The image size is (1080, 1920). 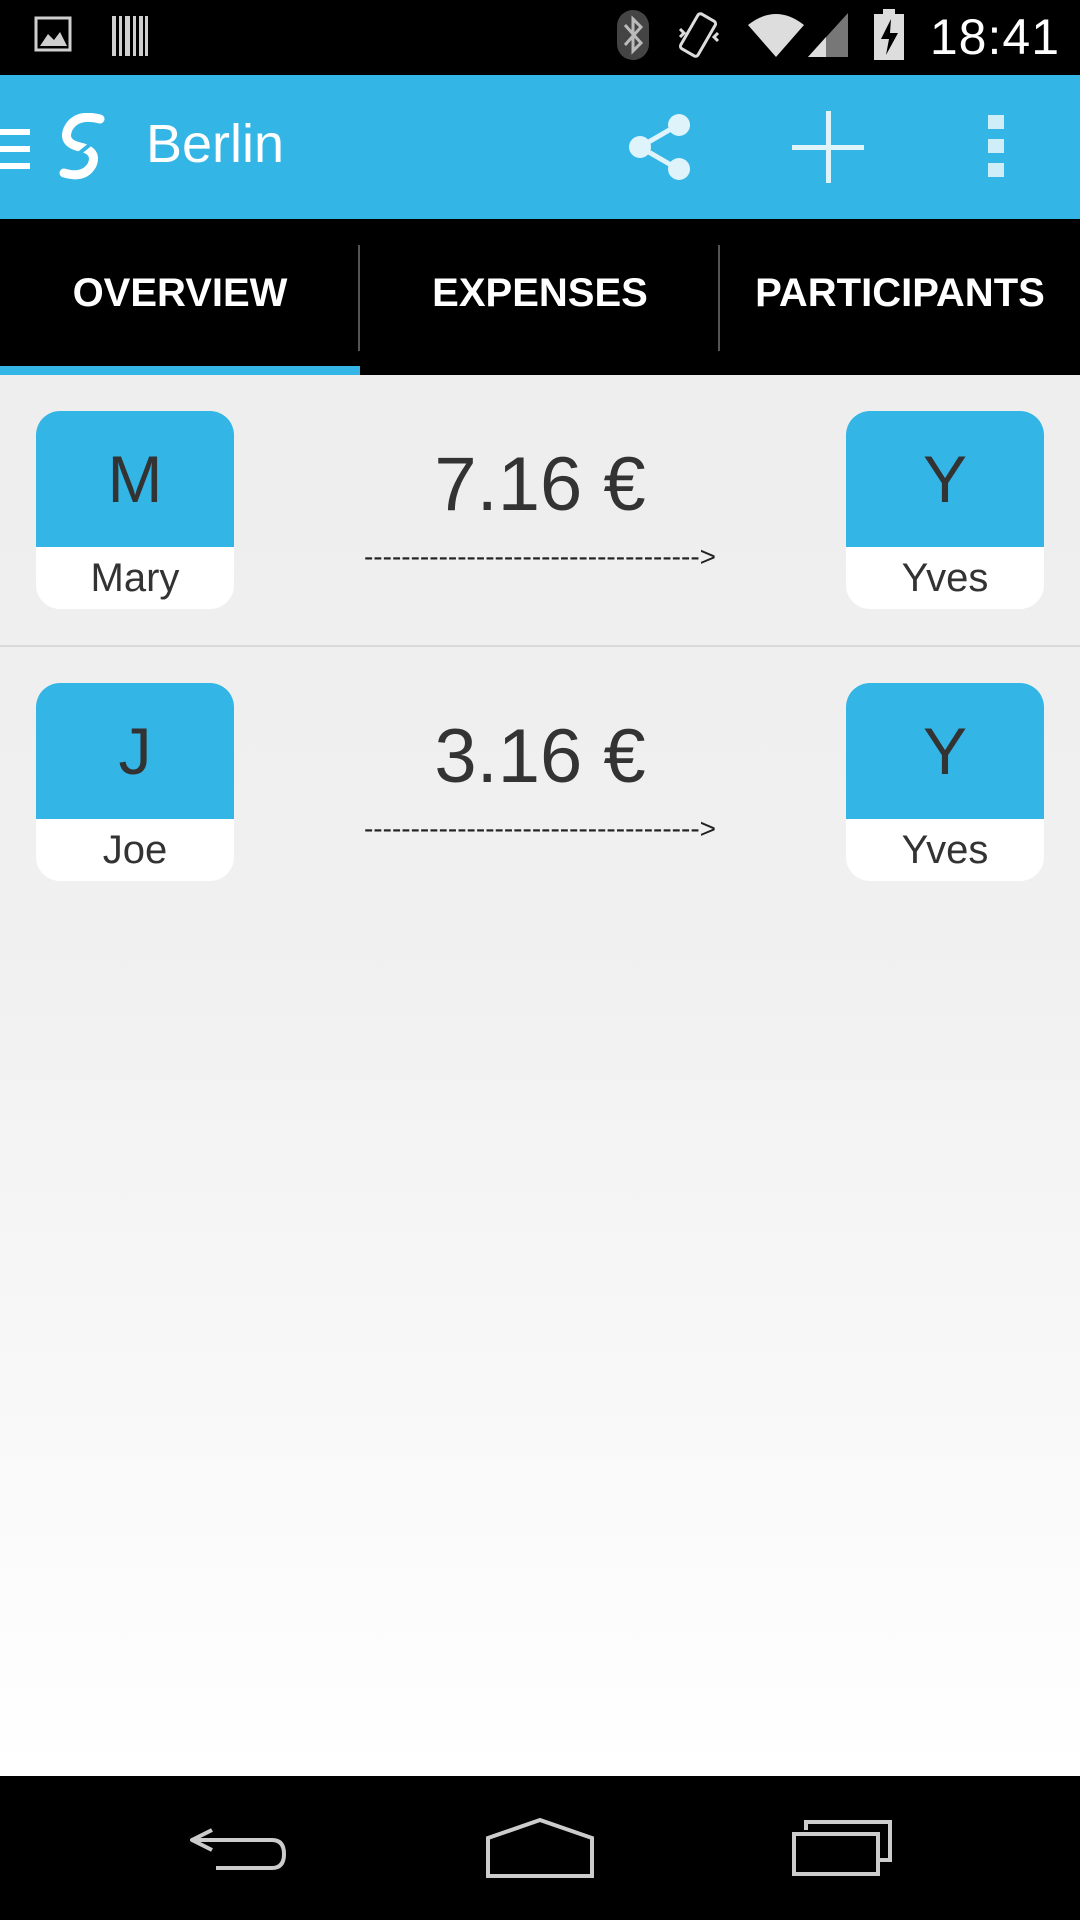 I want to click on notification-icons, so click(x=92, y=38).